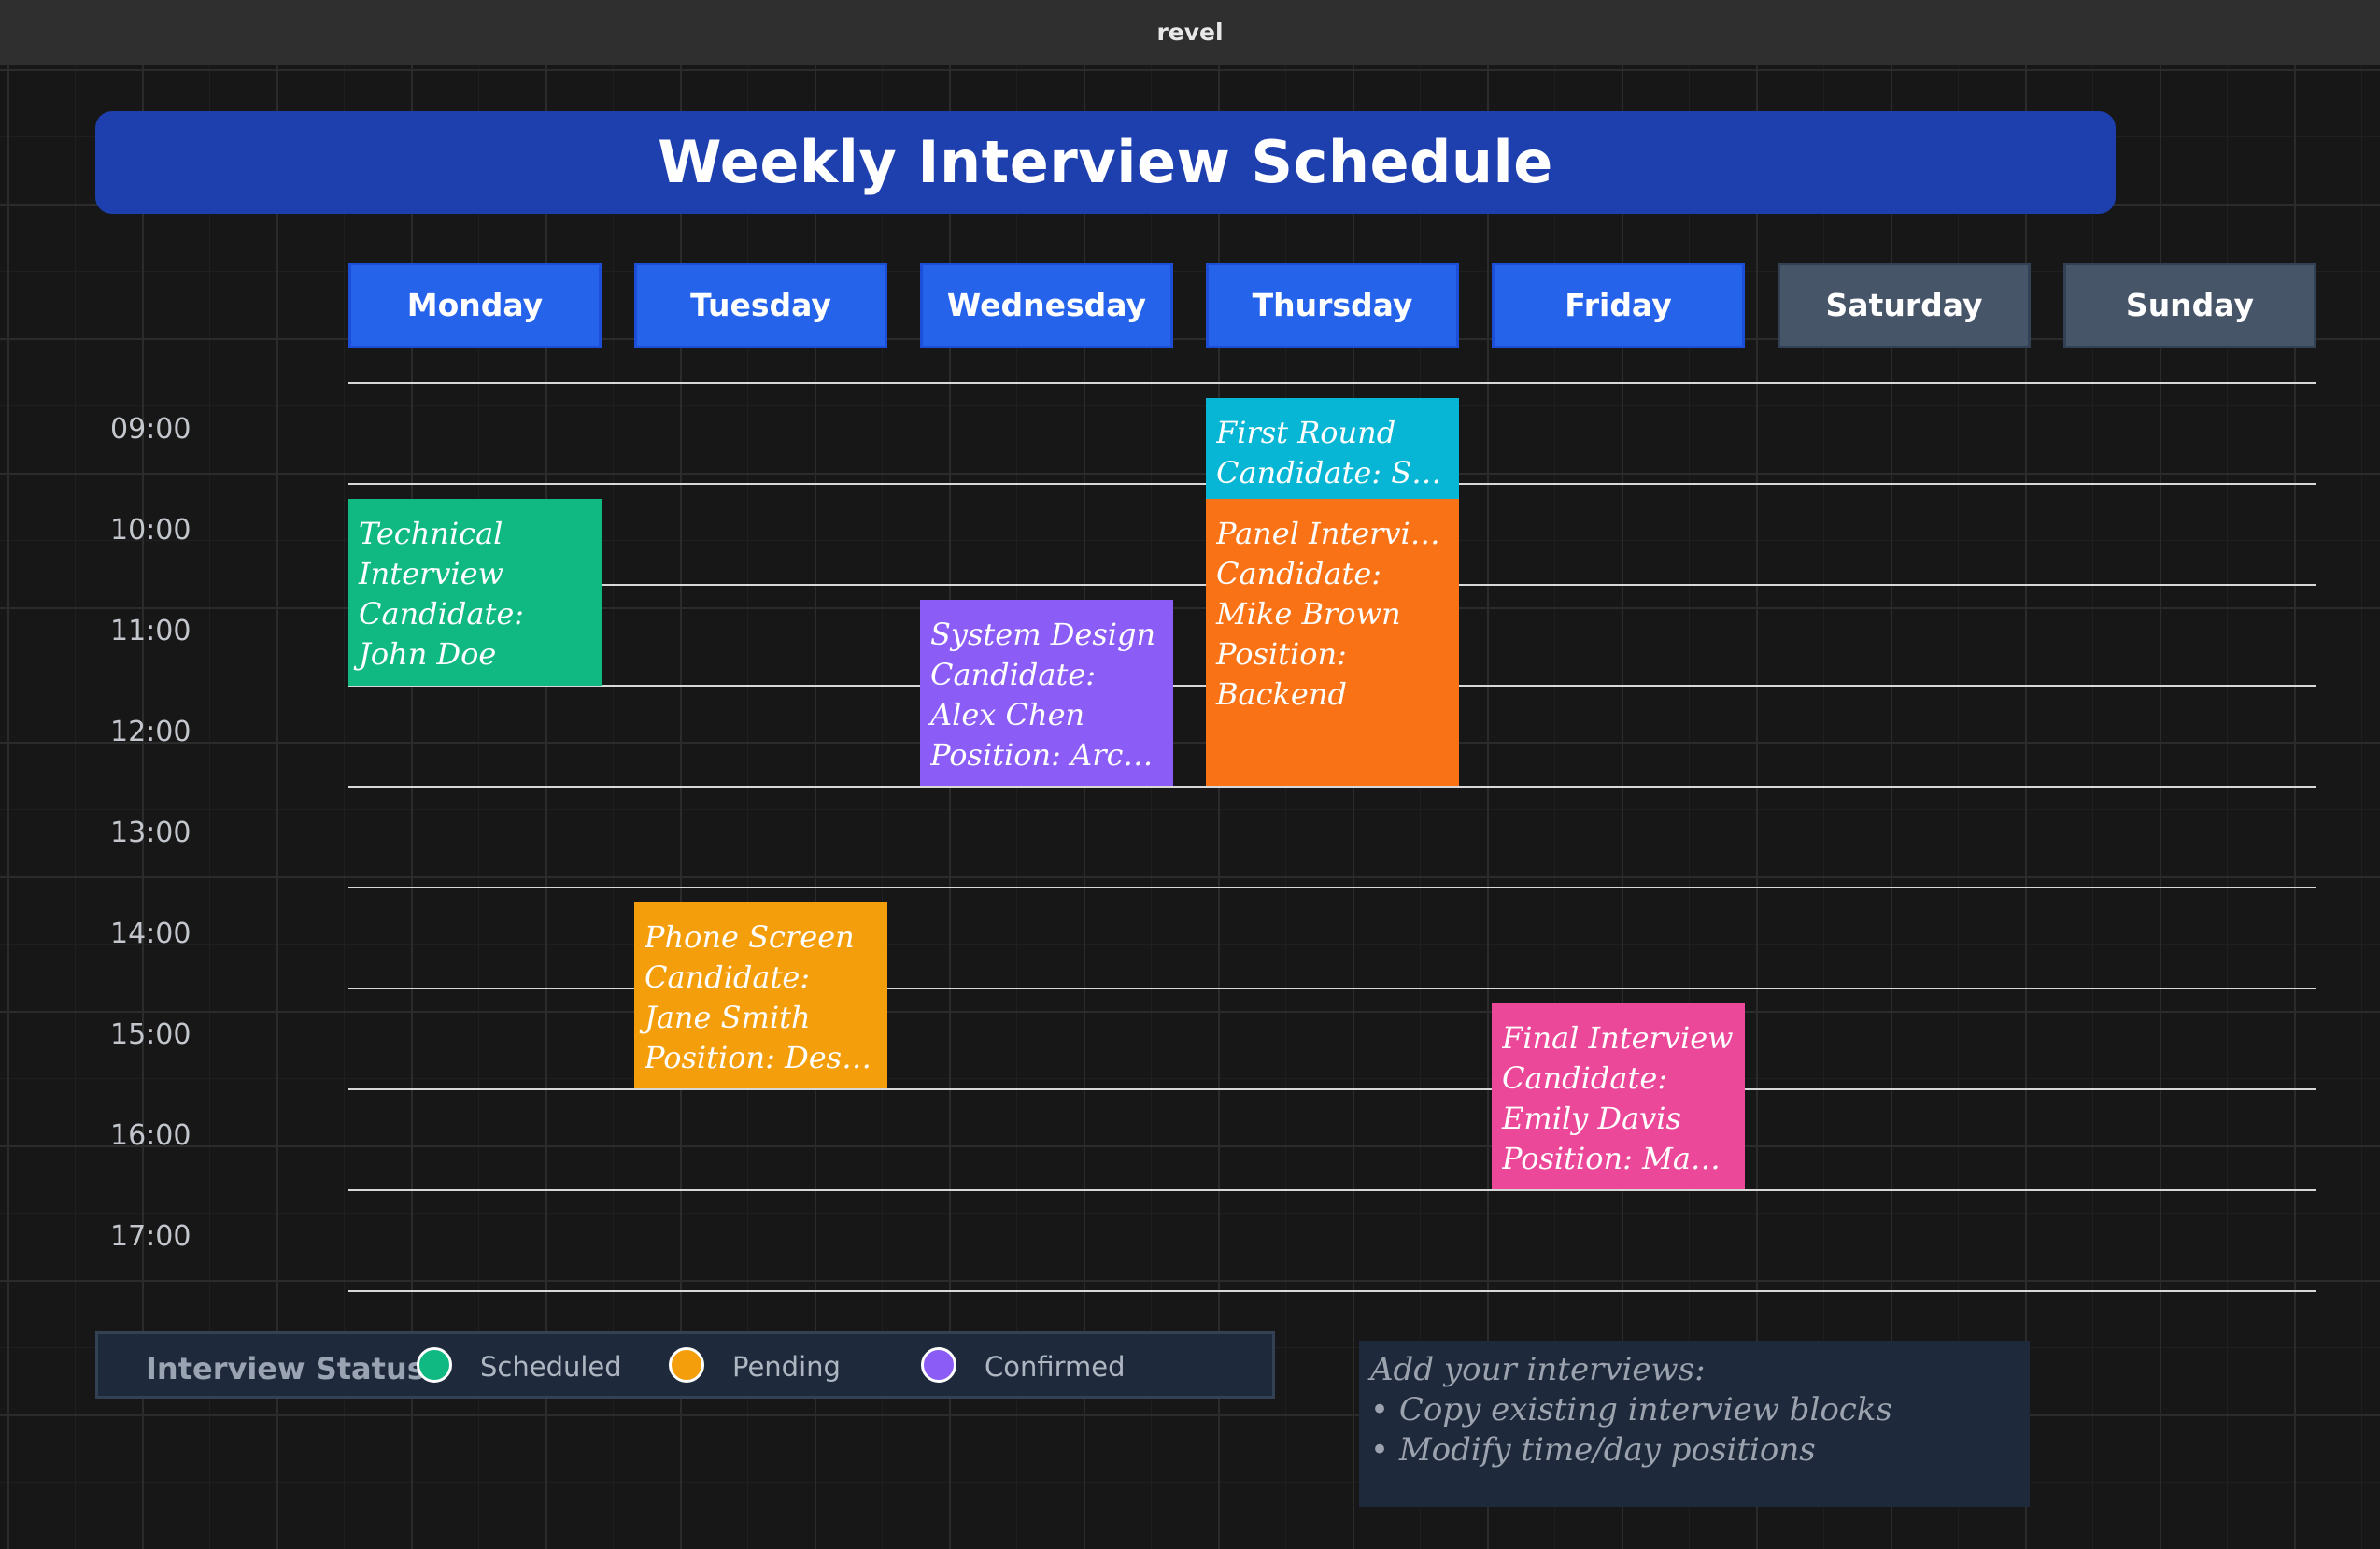 The height and width of the screenshot is (1549, 2380). Describe the element at coordinates (1308, 594) in the screenshot. I see `interview-candidate: Candidate: Mike Brown` at that location.